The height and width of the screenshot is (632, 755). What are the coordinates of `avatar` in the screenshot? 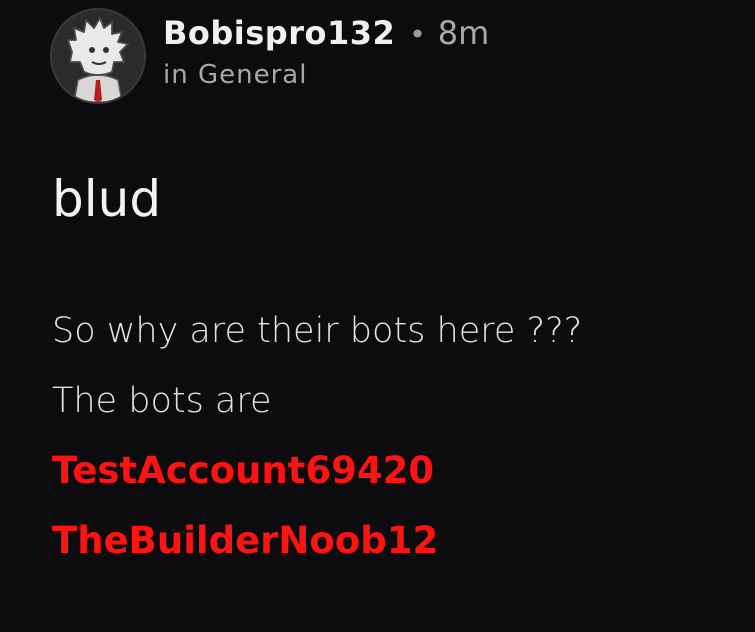 It's located at (98, 56).